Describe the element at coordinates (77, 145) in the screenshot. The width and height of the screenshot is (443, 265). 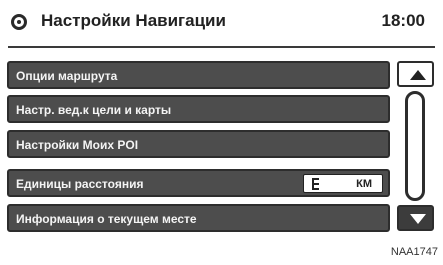
I see `menu-item-label: Настройки Моих POI` at that location.